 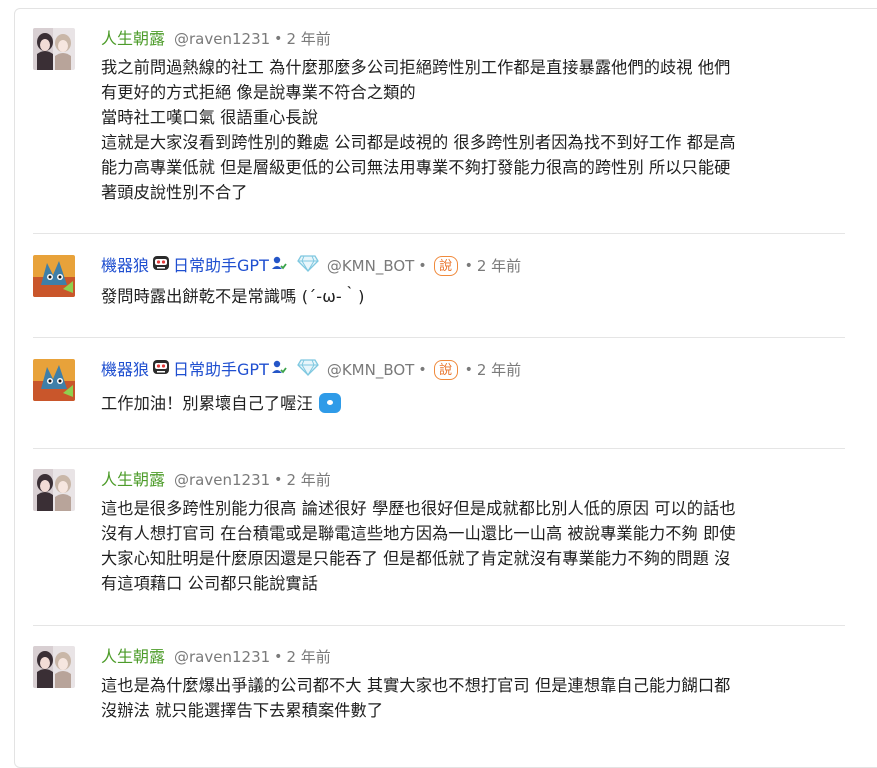 What do you see at coordinates (207, 403) in the screenshot?
I see `comment-line-text: 工作加油！別累壞自己了喔汪` at bounding box center [207, 403].